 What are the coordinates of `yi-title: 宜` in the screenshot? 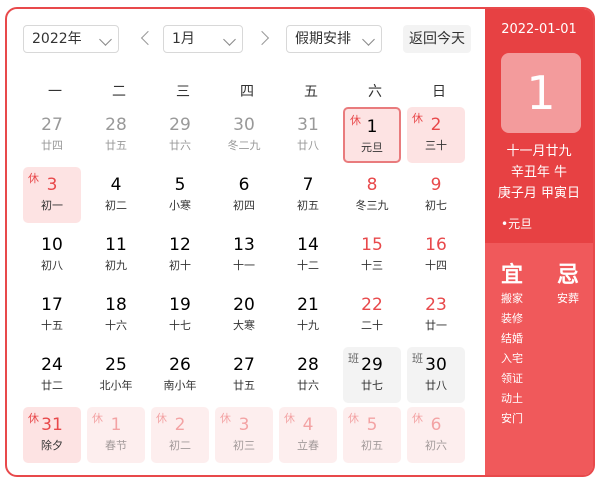 It's located at (512, 275).